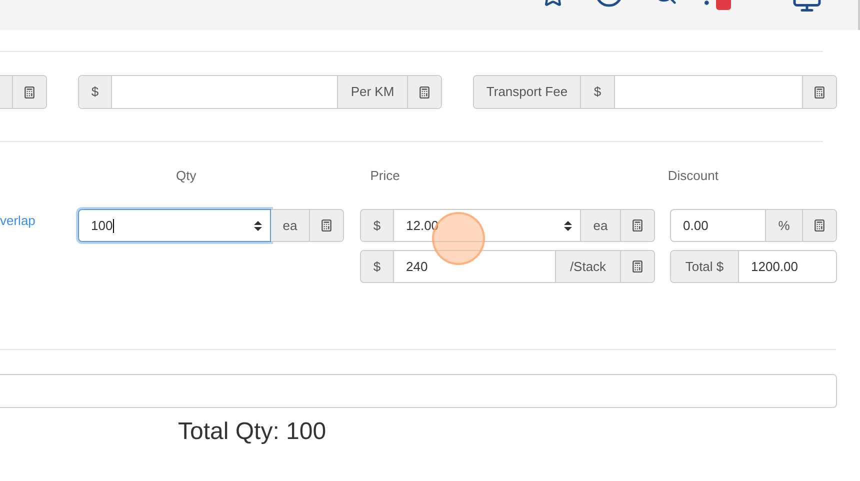 Image resolution: width=860 pixels, height=481 pixels. I want to click on unit-label: /Stack, so click(587, 266).